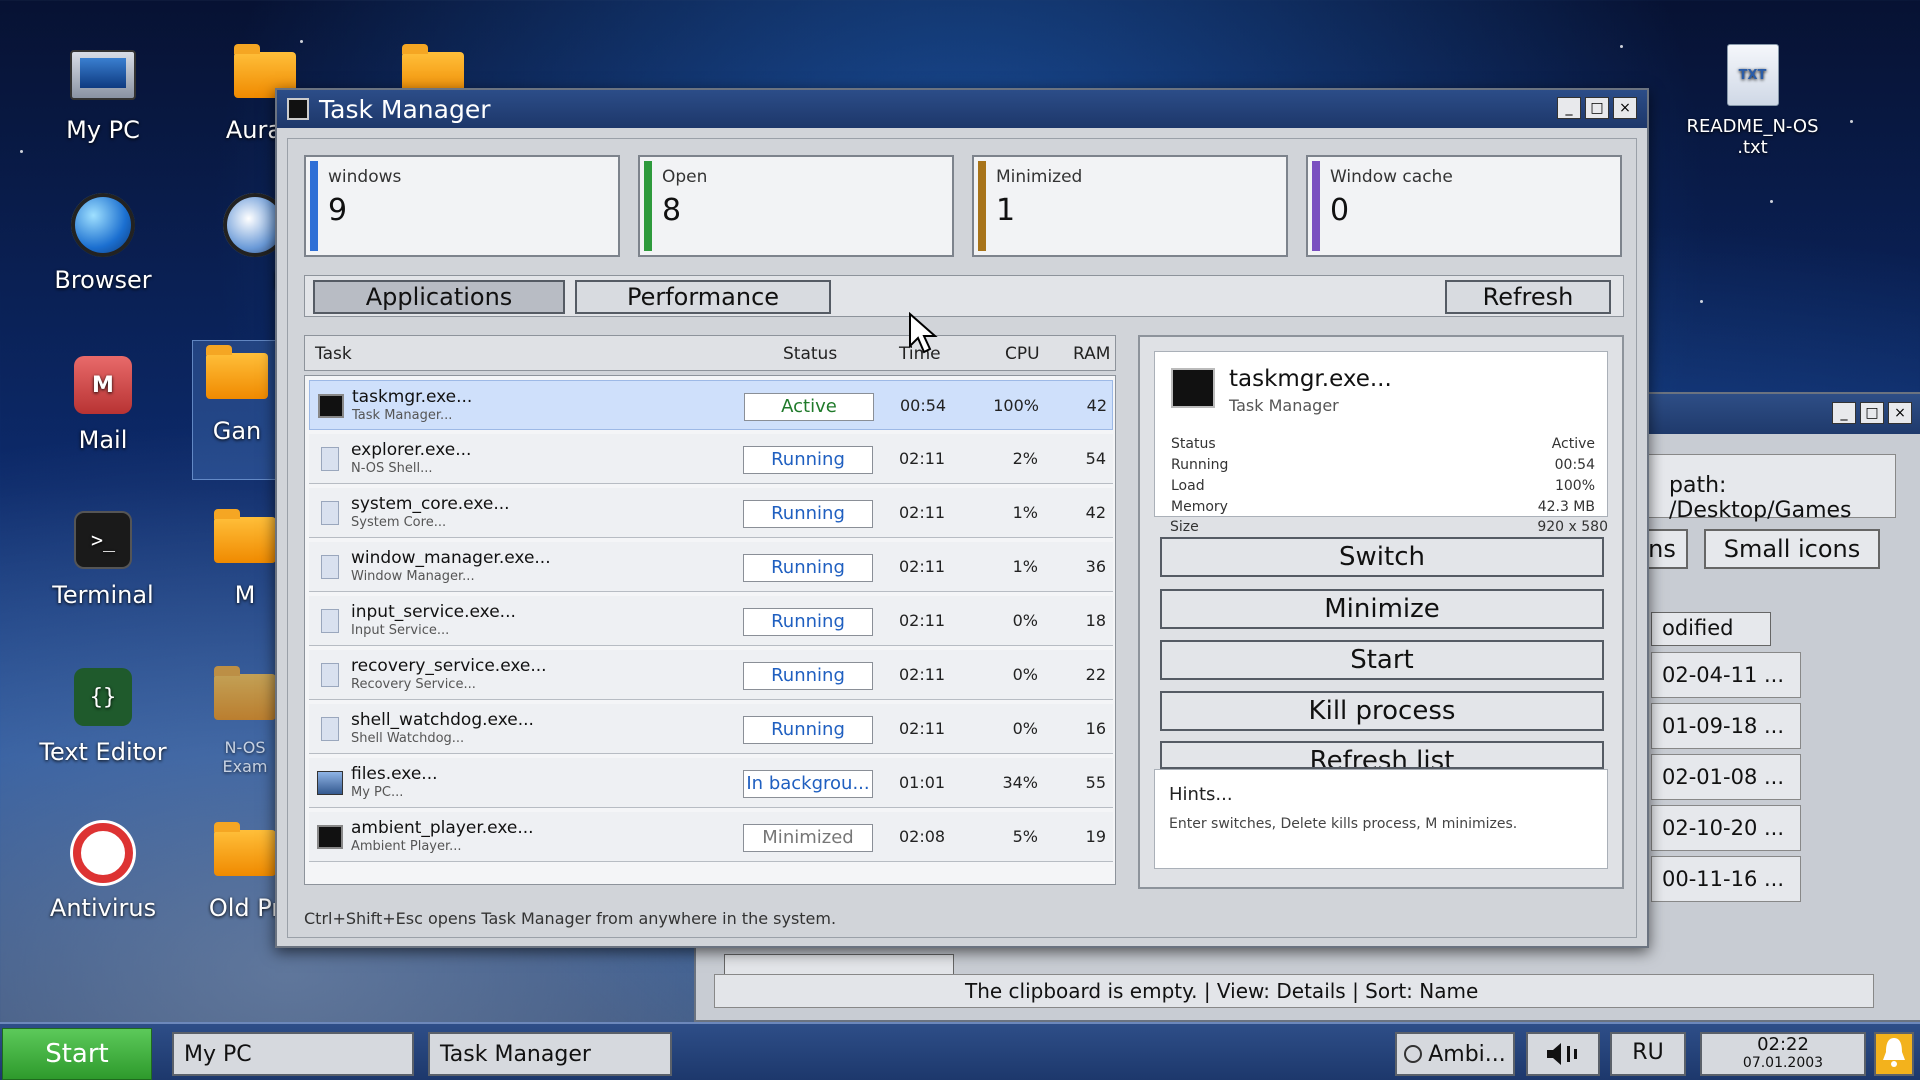  I want to click on task-manager-titlebar: Task Manager _ □ ×, so click(962, 109).